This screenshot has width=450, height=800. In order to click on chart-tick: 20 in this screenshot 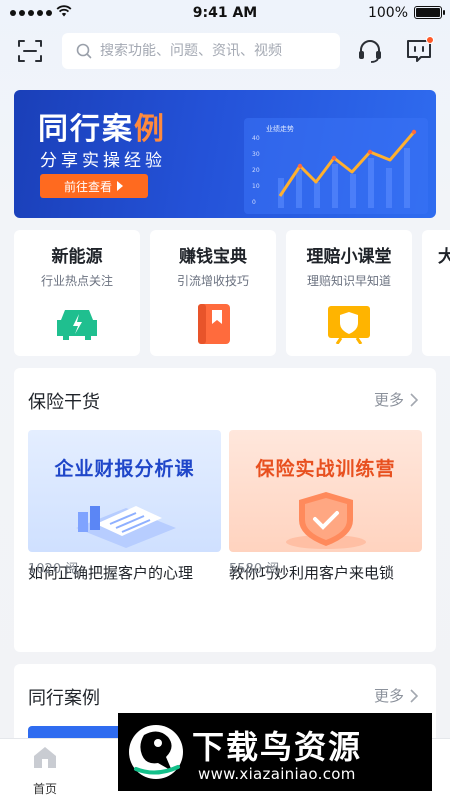, I will do `click(256, 170)`.